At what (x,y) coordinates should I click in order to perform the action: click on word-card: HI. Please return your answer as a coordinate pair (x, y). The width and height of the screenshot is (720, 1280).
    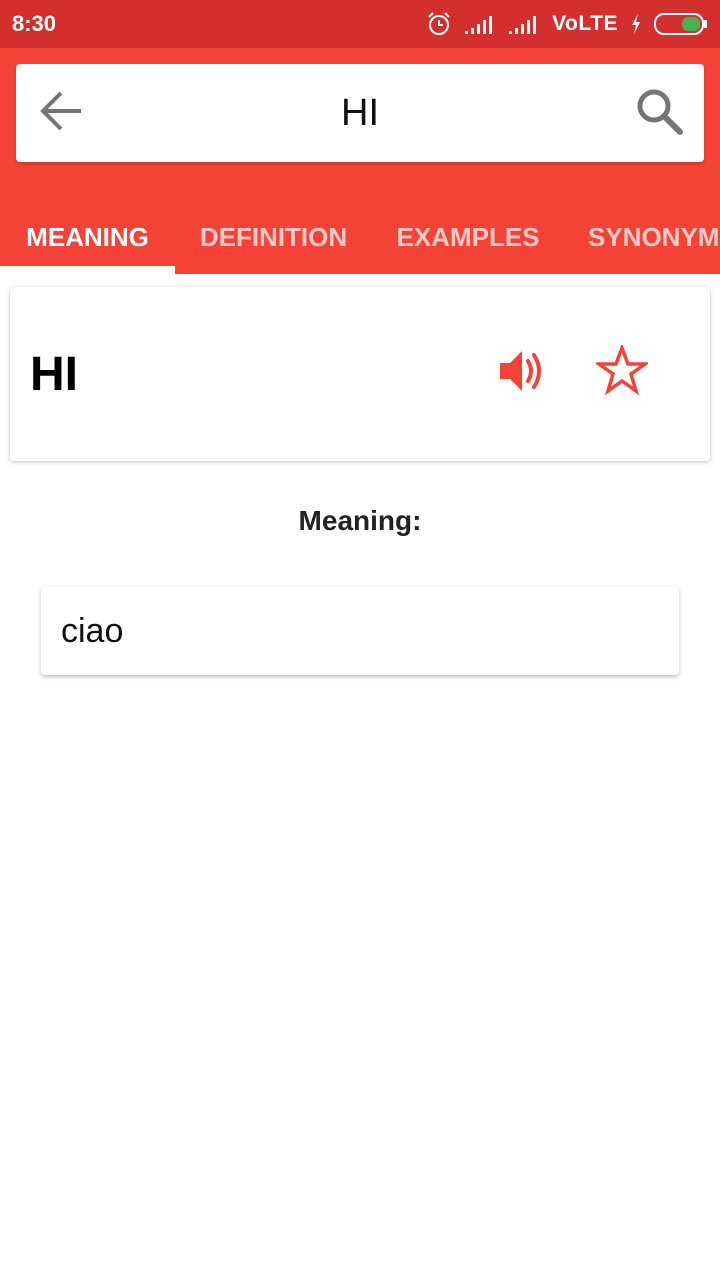
    Looking at the image, I should click on (360, 374).